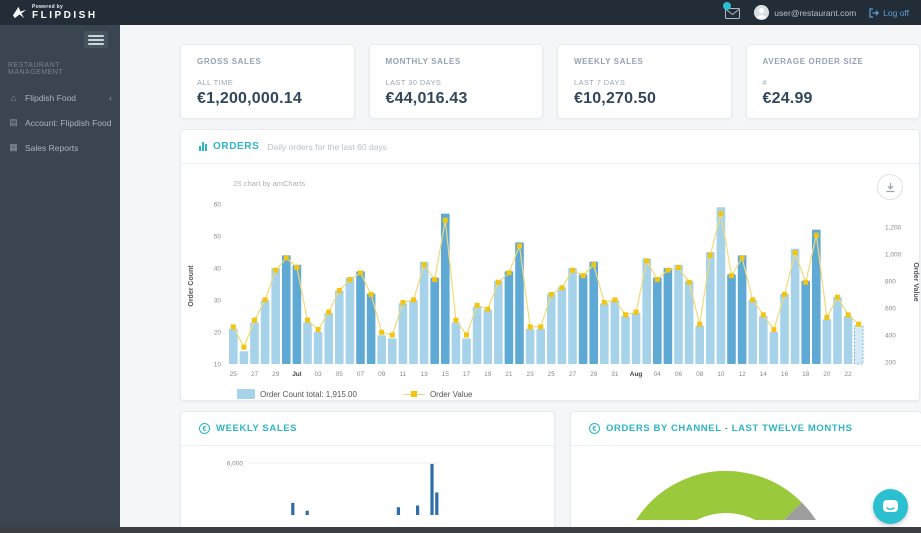  What do you see at coordinates (742, 374) in the screenshot?
I see `svg-text: 12` at bounding box center [742, 374].